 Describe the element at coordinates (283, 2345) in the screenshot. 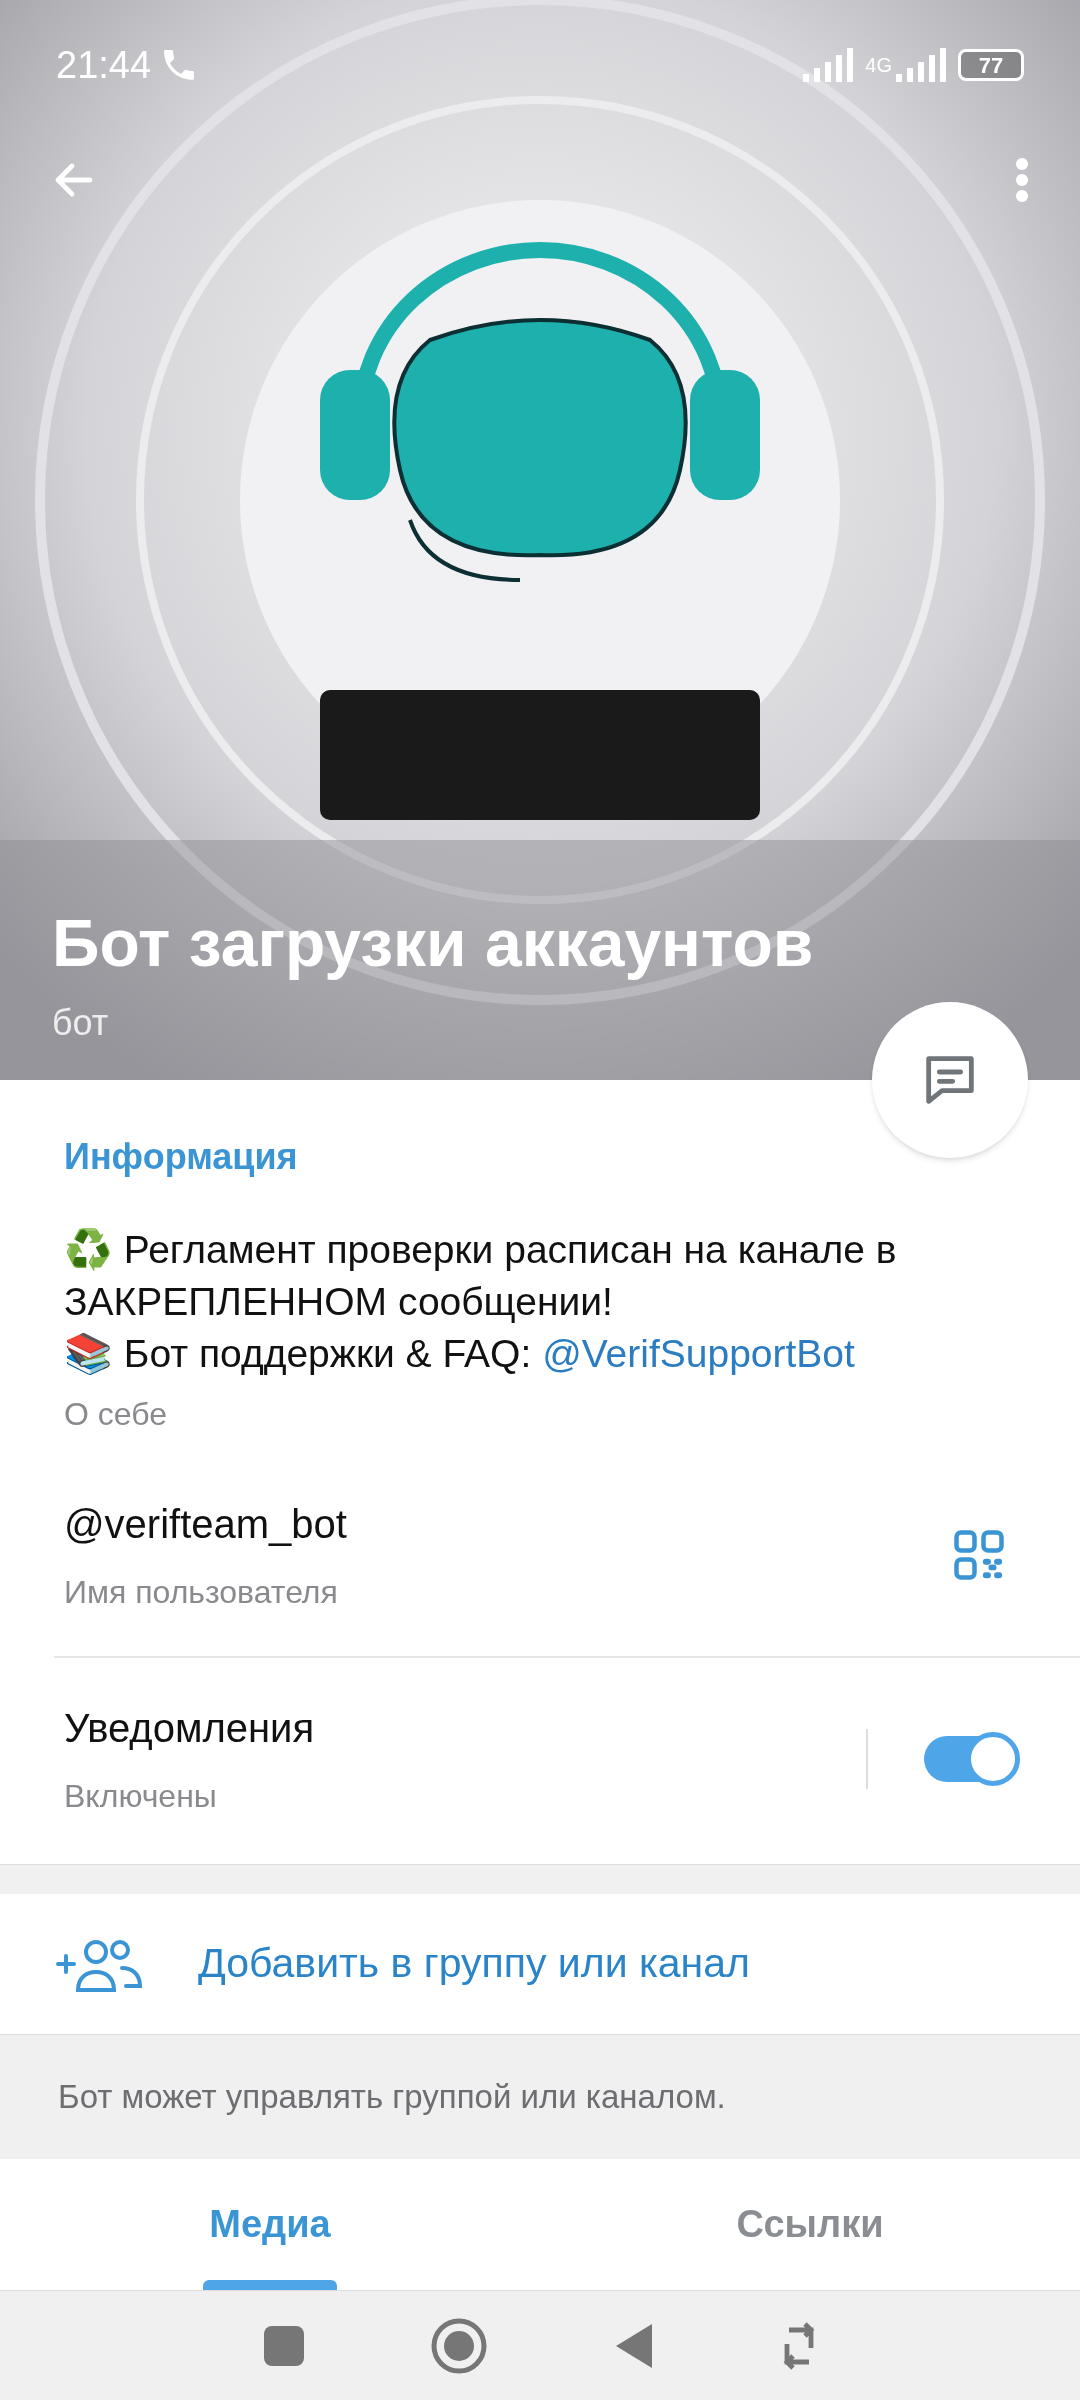

I see `recent-apps-icon` at that location.